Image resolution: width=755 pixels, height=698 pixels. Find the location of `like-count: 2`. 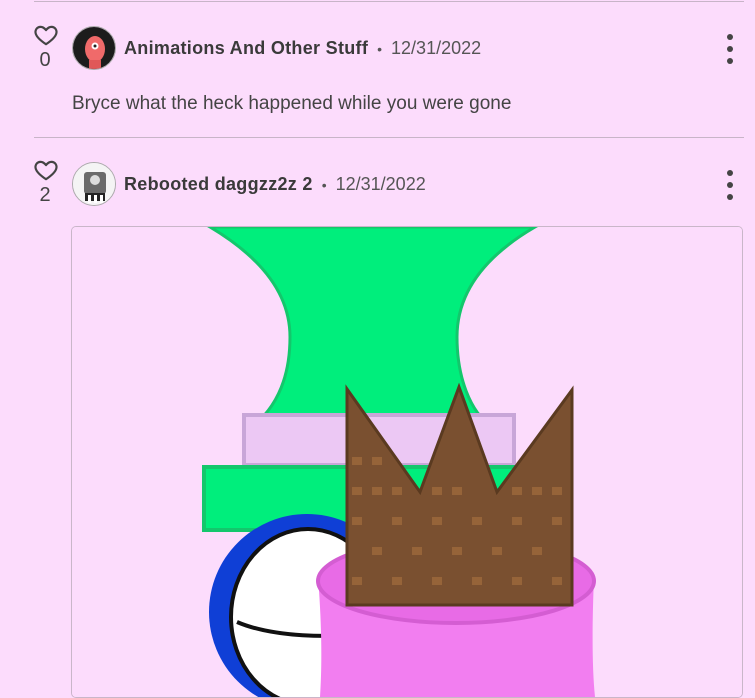

like-count: 2 is located at coordinates (45, 195).